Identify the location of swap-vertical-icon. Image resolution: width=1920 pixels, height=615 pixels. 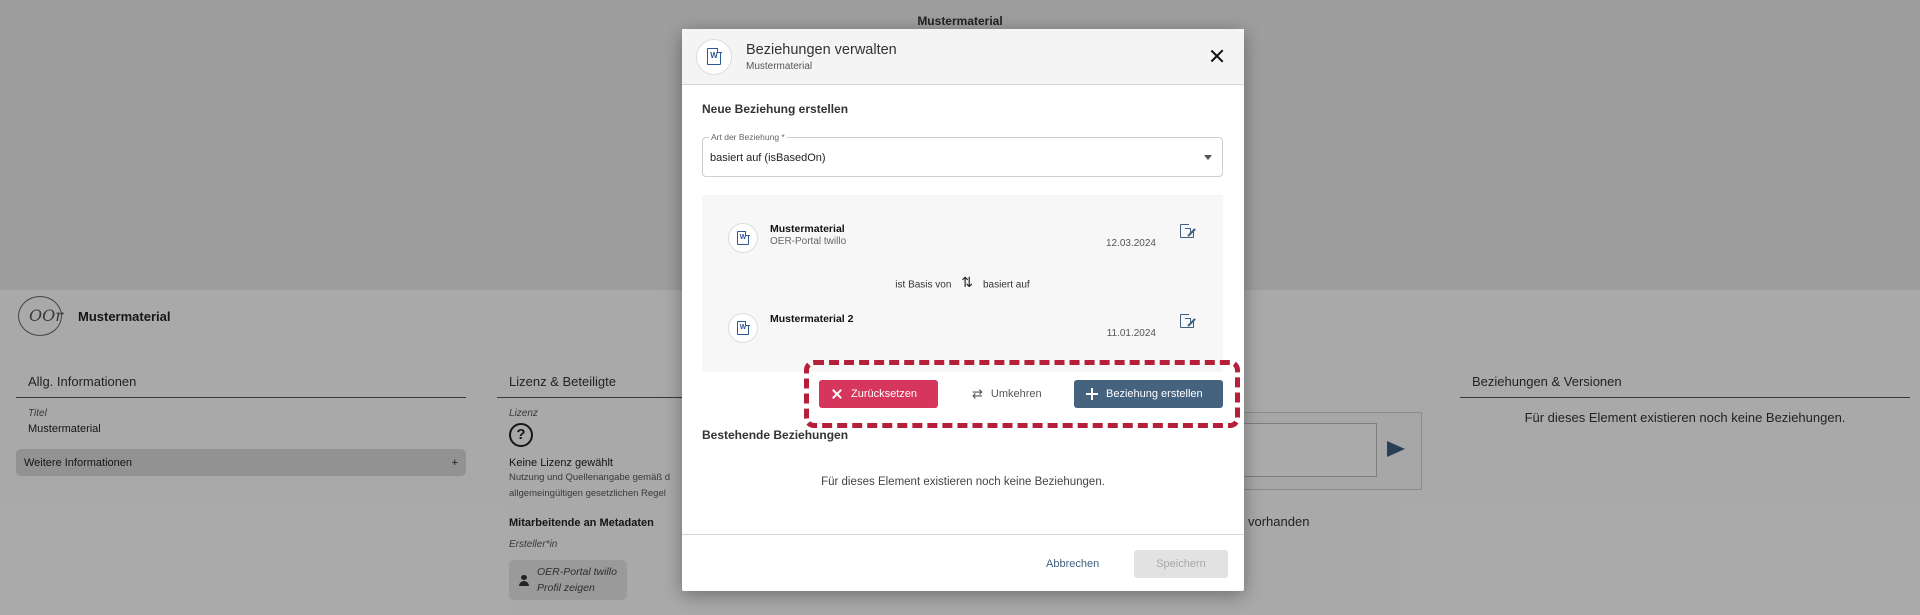
(967, 283).